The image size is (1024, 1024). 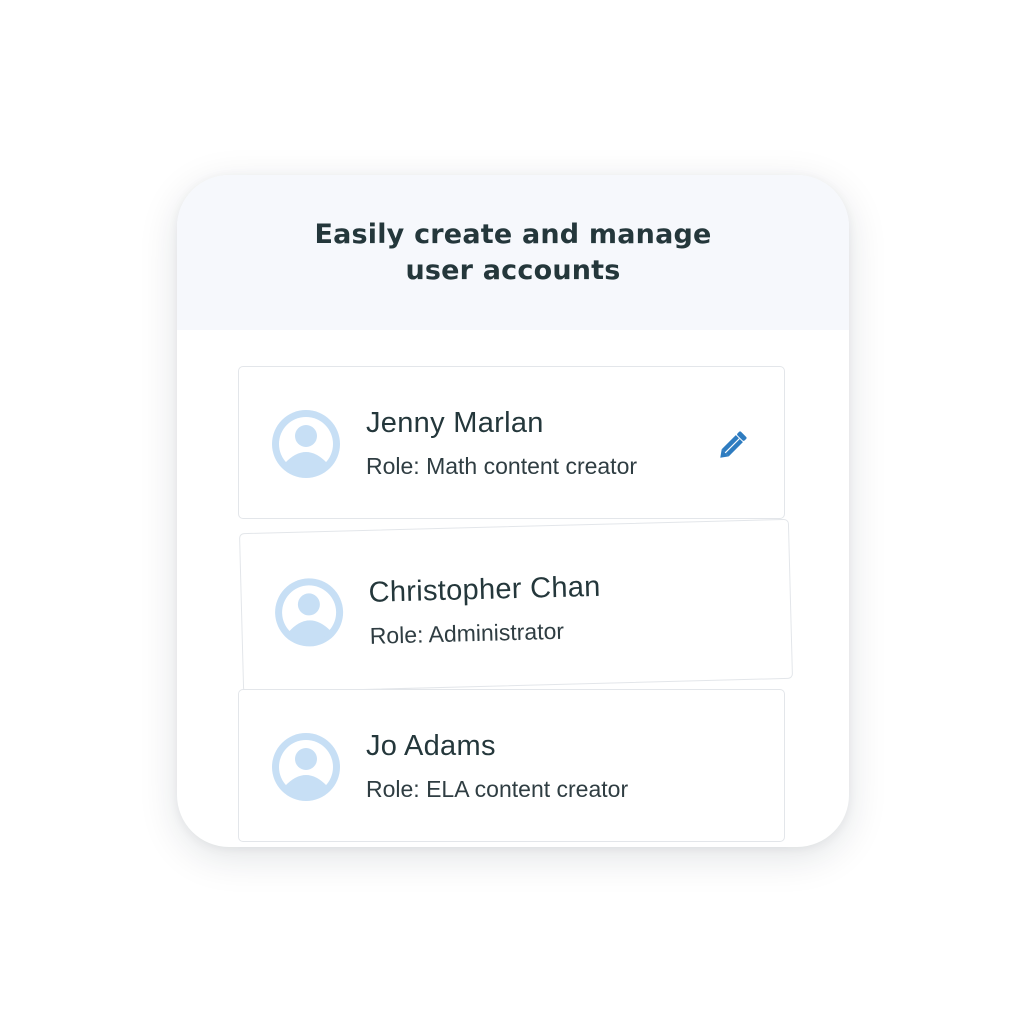 I want to click on user-role: Role: Administrator, so click(x=467, y=633).